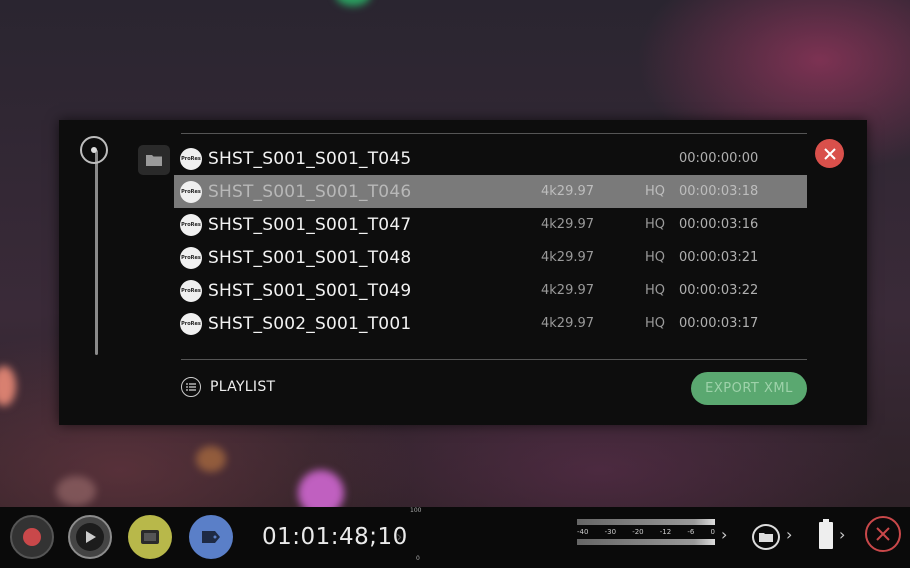 This screenshot has height=568, width=910. I want to click on clip-name: SHST_S001_S001_T046, so click(310, 191).